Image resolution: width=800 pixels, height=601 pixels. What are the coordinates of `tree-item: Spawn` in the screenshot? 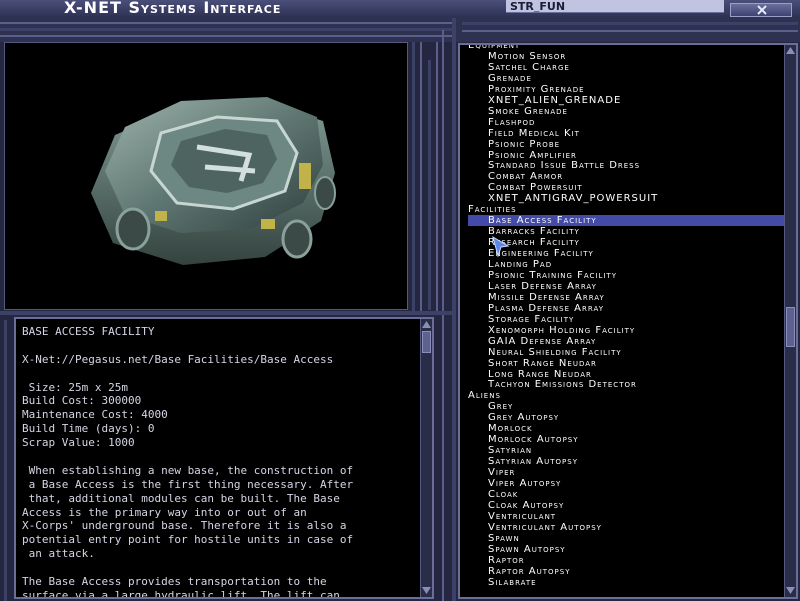 It's located at (623, 538).